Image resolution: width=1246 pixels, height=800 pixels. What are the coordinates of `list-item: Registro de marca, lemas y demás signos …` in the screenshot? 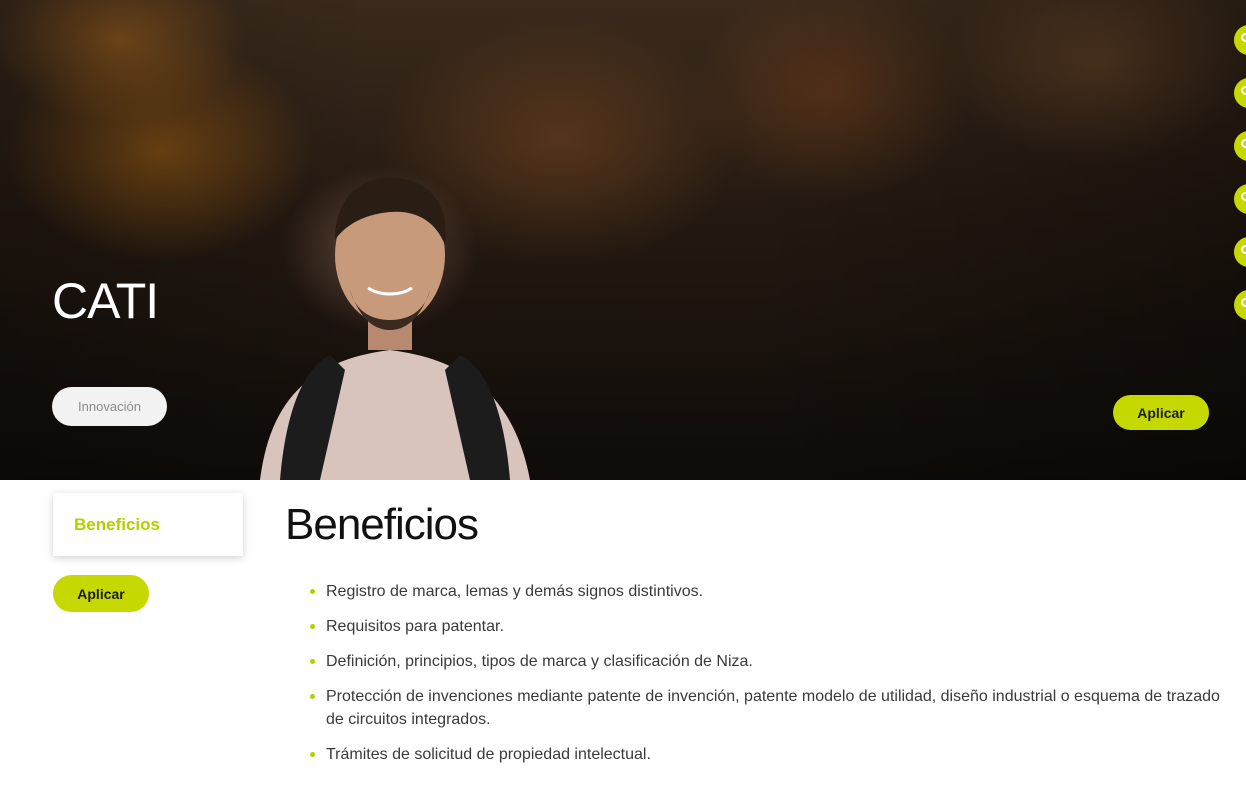 It's located at (768, 591).